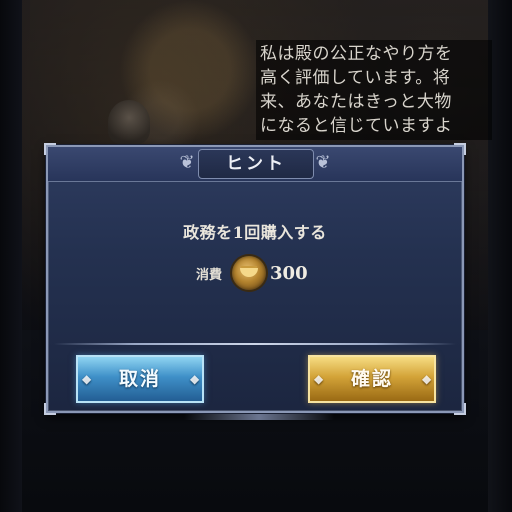 This screenshot has height=512, width=512. What do you see at coordinates (255, 344) in the screenshot?
I see `dialog-divider` at bounding box center [255, 344].